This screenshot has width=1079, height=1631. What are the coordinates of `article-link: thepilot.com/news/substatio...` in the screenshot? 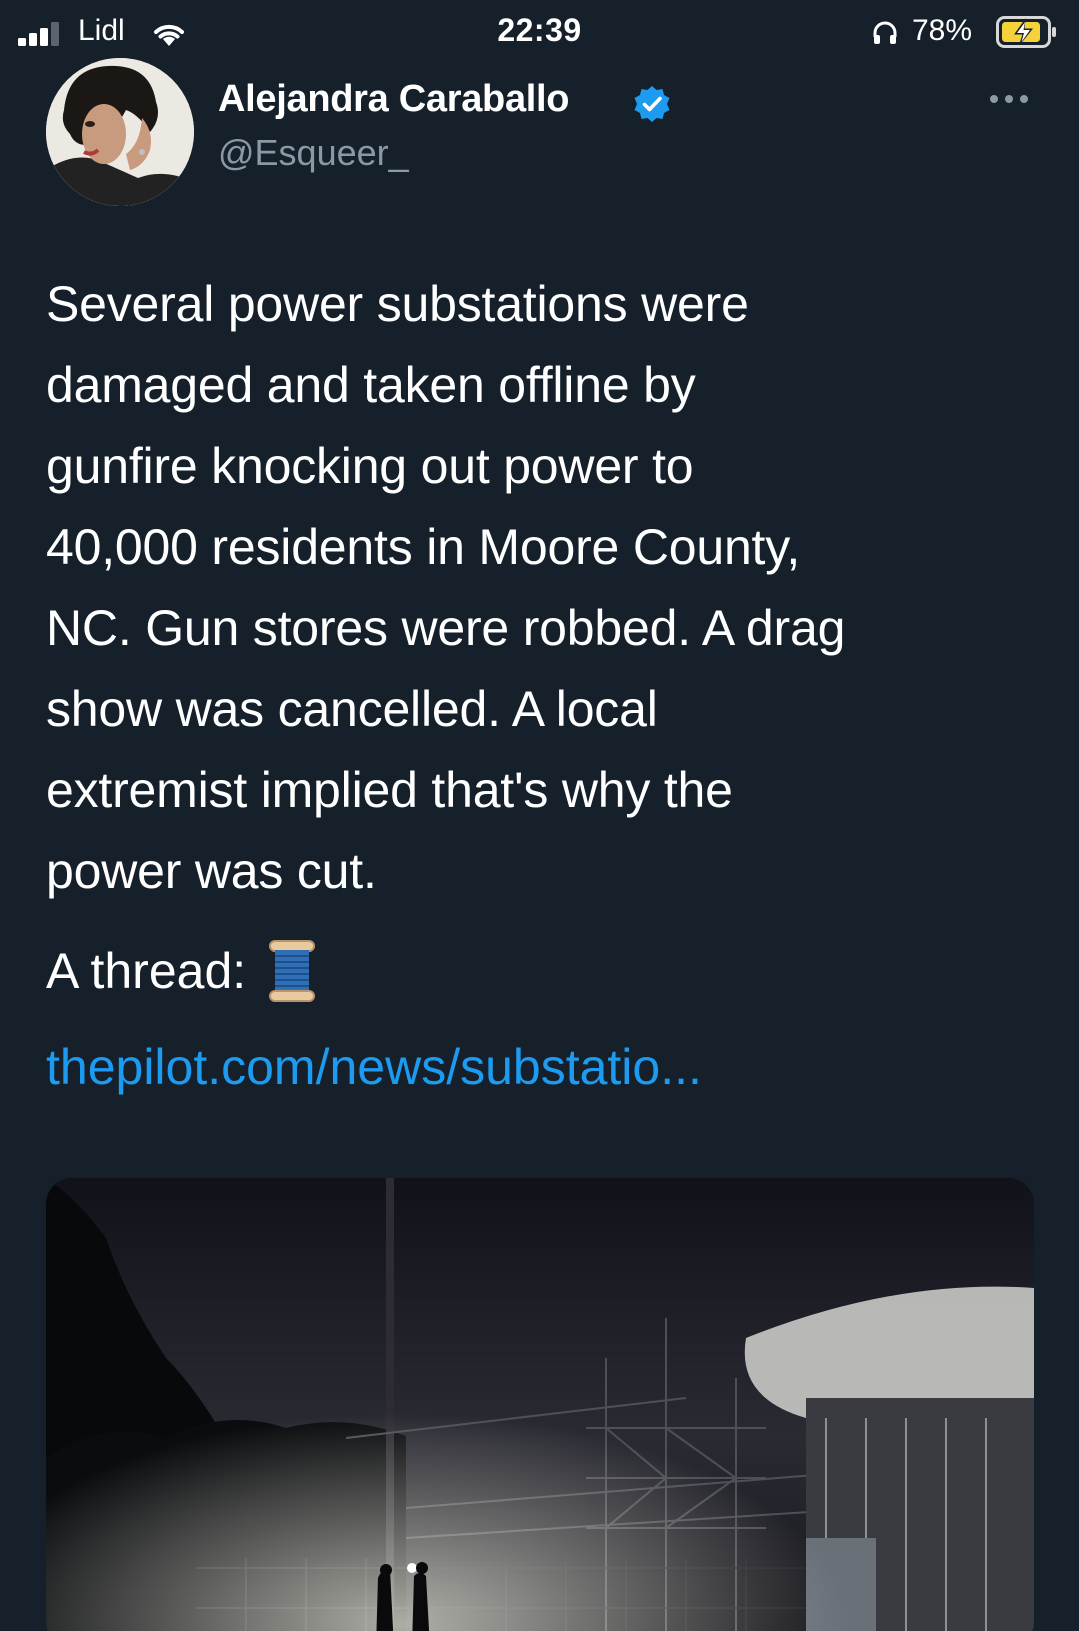 It's located at (374, 1067).